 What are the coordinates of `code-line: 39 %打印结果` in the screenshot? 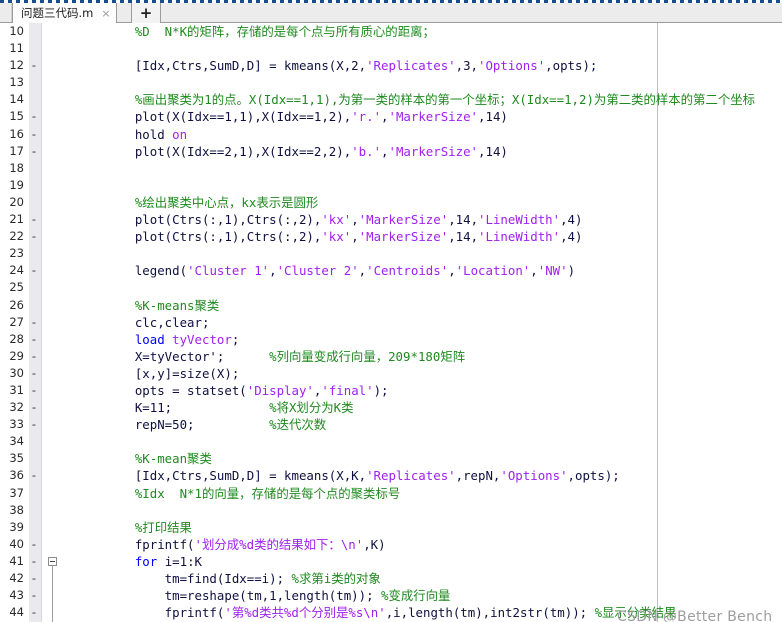 It's located at (391, 527).